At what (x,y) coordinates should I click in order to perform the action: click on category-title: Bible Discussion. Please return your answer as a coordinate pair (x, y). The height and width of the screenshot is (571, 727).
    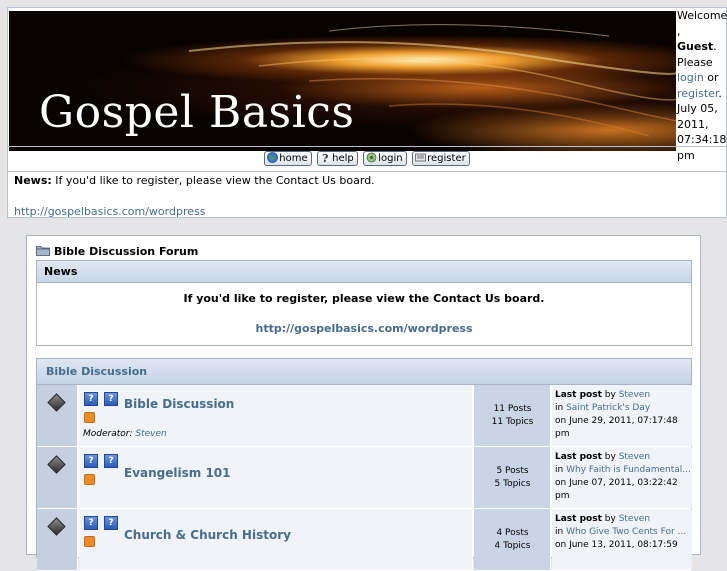
    Looking at the image, I should click on (364, 372).